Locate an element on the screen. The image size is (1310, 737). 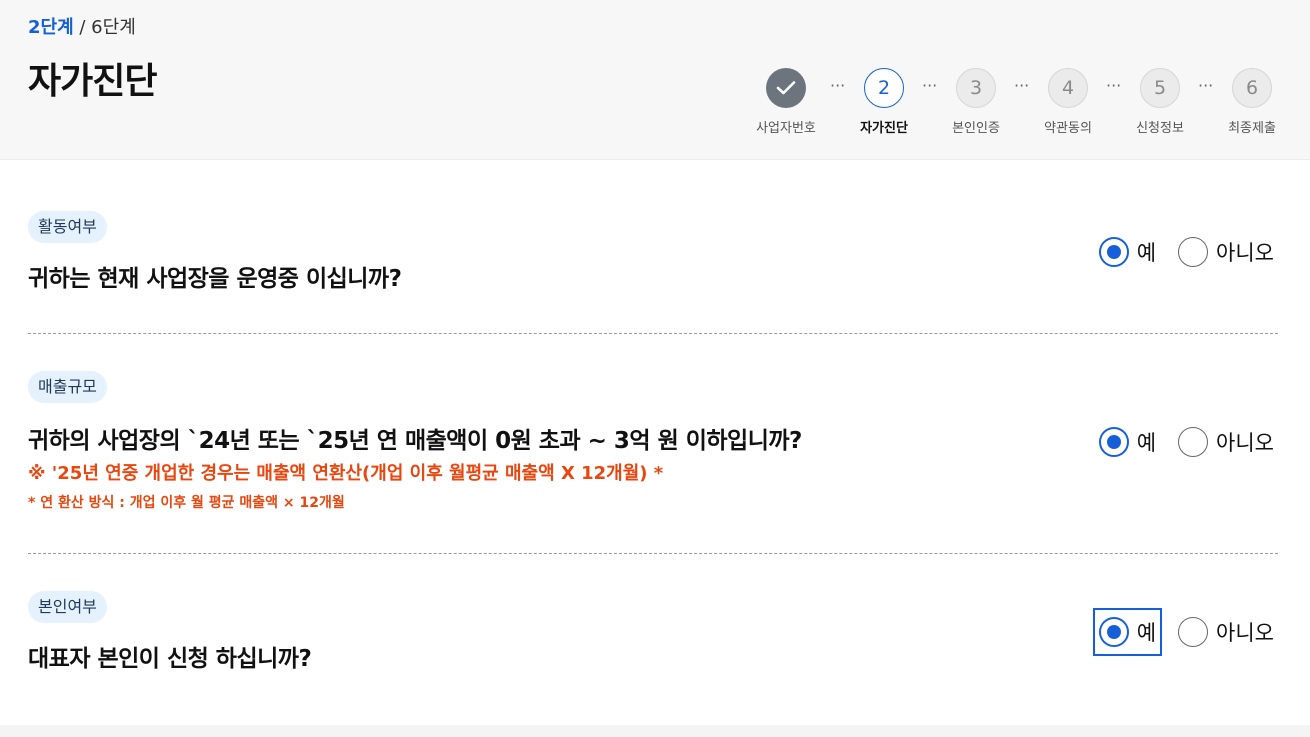
step-self-diagnosis: 2 자가진단 is located at coordinates (884, 102).